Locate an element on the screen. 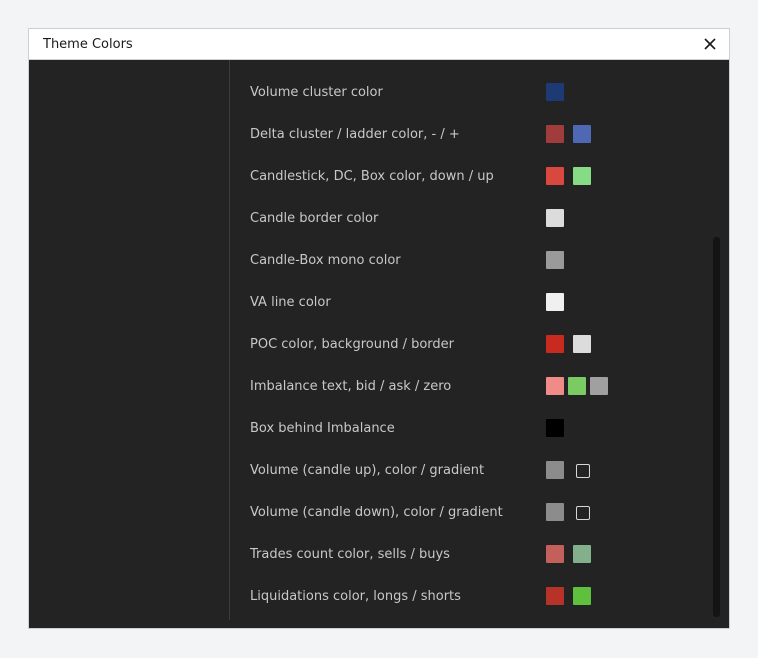 The image size is (758, 658). setting-label: Volume cluster color is located at coordinates (316, 92).